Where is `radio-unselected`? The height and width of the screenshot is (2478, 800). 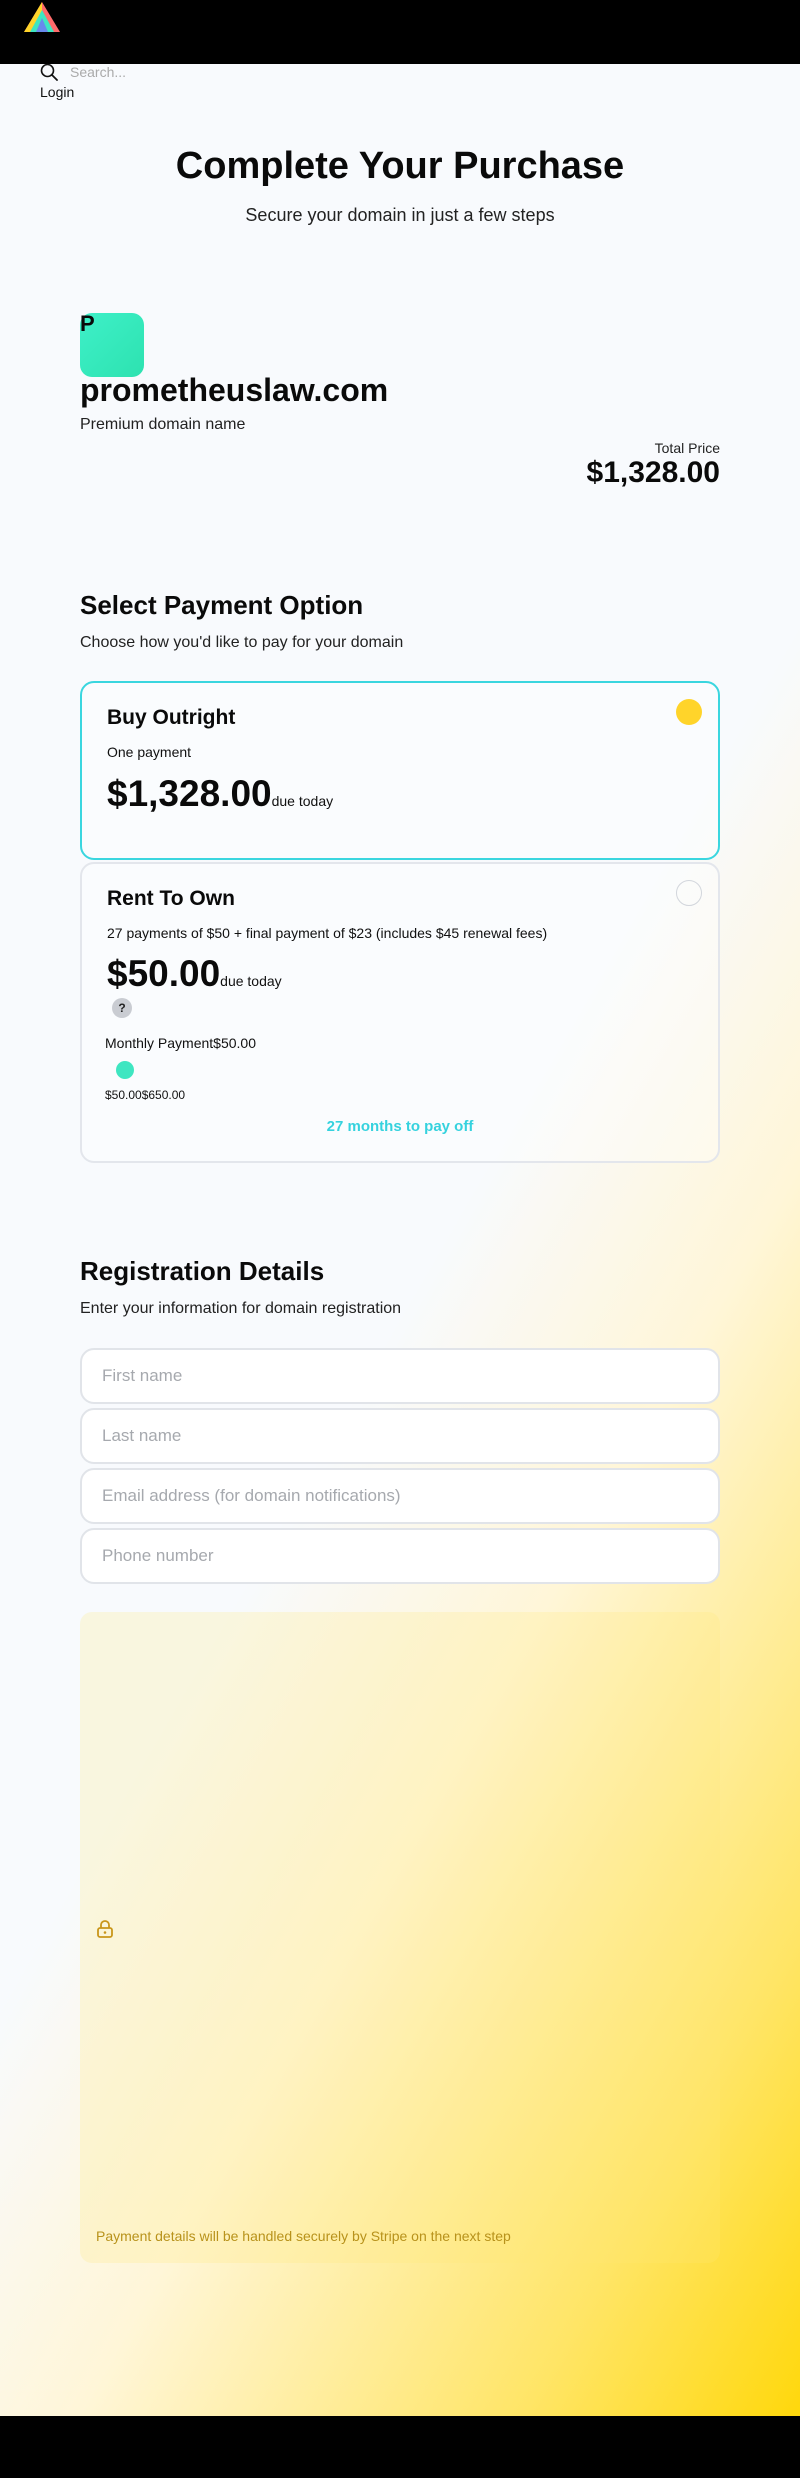 radio-unselected is located at coordinates (689, 893).